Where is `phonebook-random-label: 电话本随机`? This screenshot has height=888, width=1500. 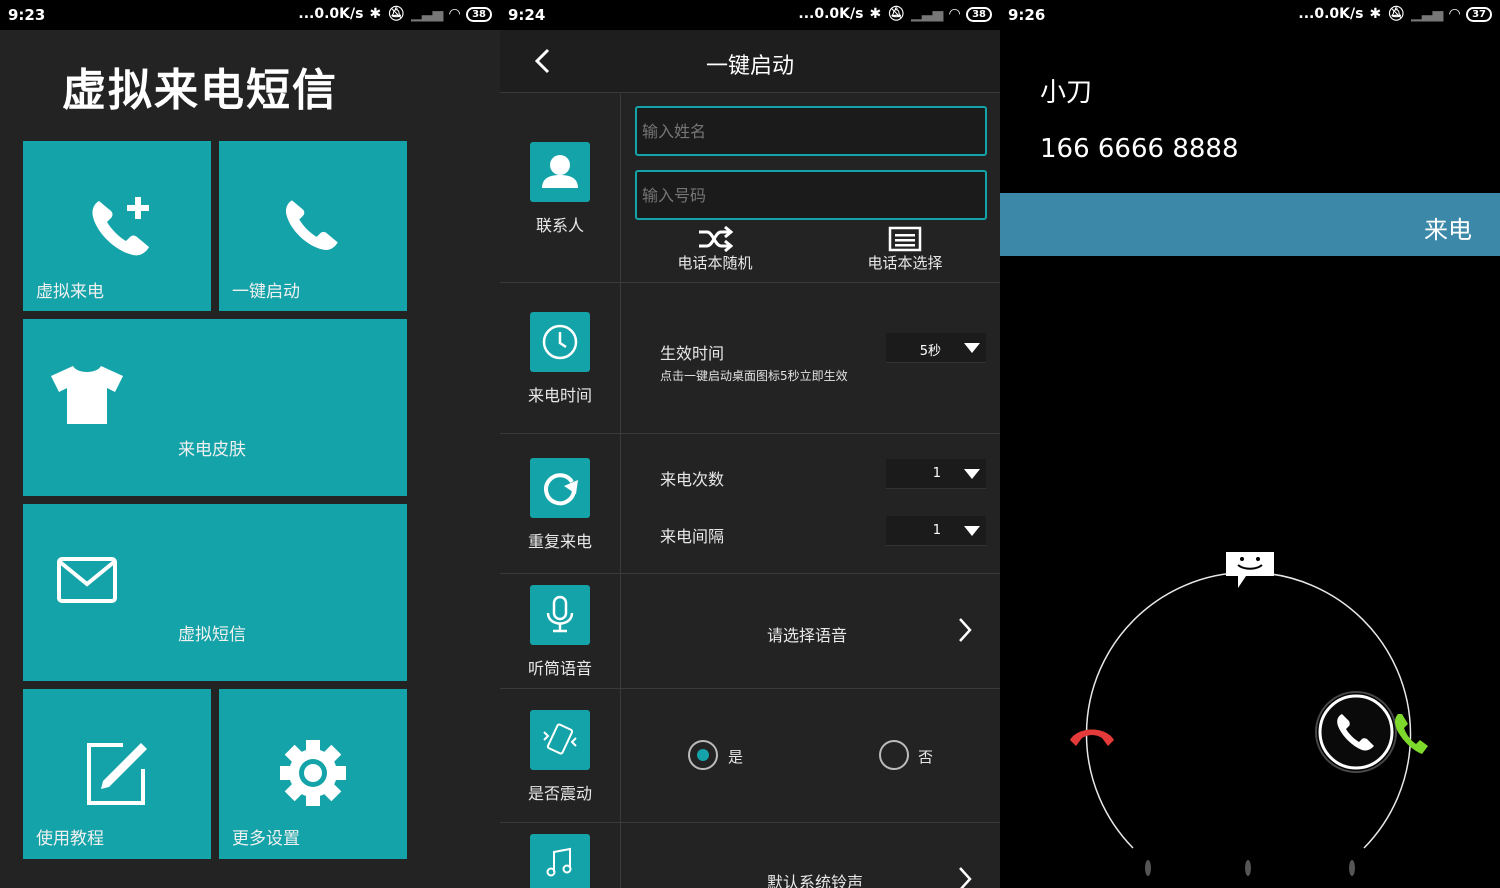
phonebook-random-label: 电话本随机 is located at coordinates (715, 263).